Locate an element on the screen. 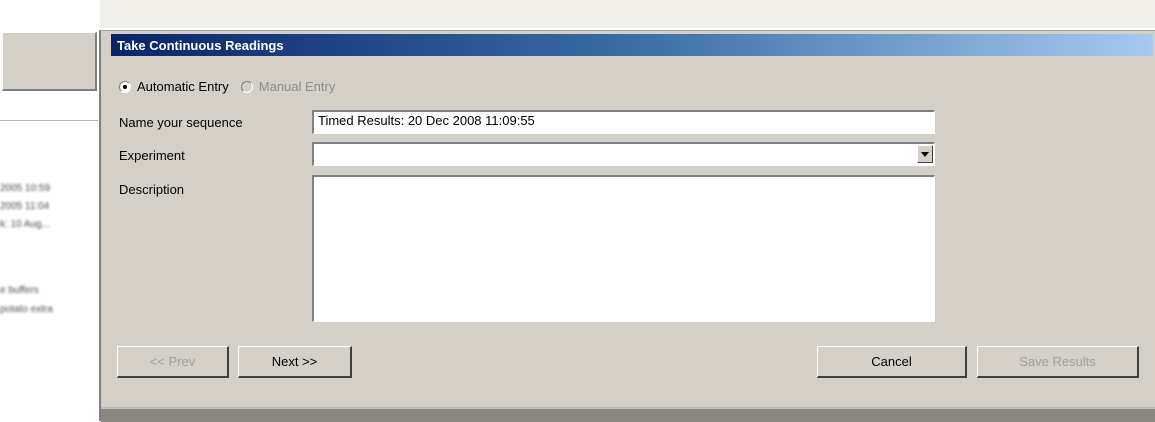 This screenshot has width=1155, height=422. background-text: 2005 11:04 is located at coordinates (25, 206).